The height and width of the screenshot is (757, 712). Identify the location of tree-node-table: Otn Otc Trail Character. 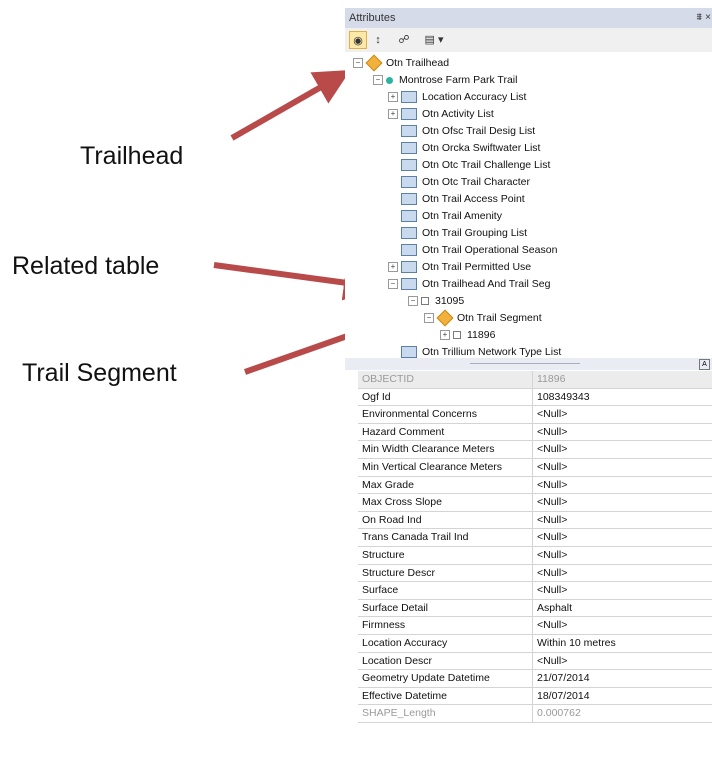
(465, 182).